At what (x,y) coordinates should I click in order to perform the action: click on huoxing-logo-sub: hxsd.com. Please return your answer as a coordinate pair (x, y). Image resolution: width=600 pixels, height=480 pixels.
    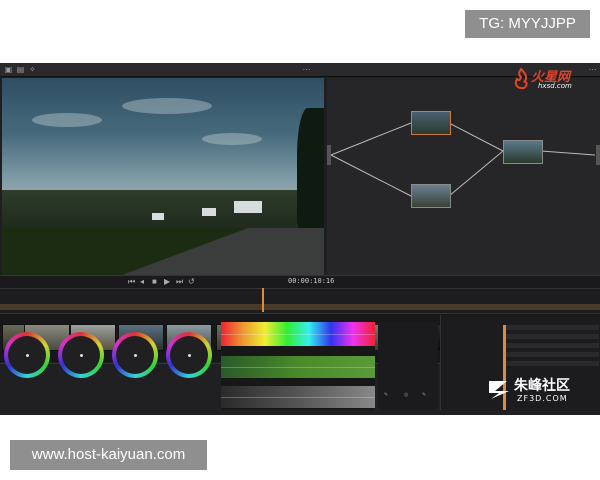
    Looking at the image, I should click on (555, 86).